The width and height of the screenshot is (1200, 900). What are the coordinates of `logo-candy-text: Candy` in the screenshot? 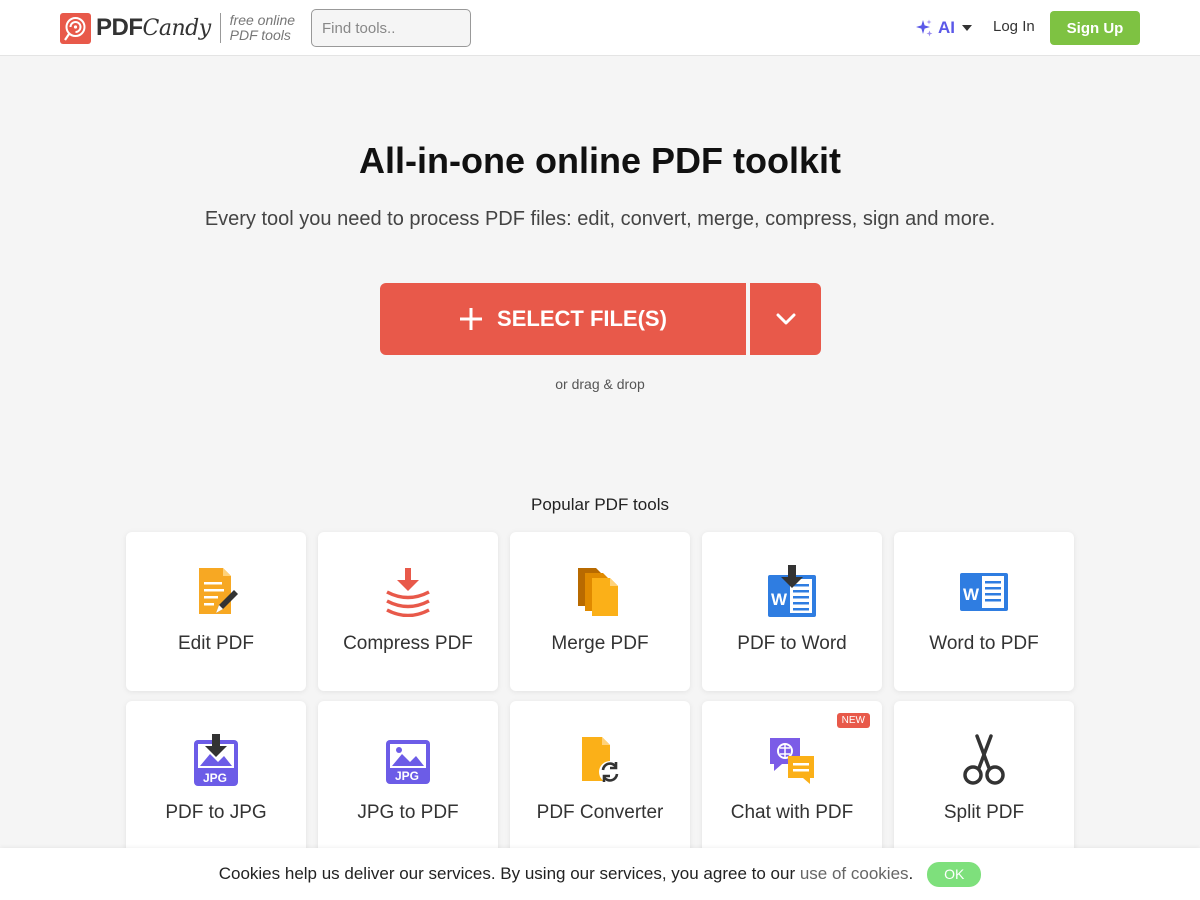 It's located at (177, 28).